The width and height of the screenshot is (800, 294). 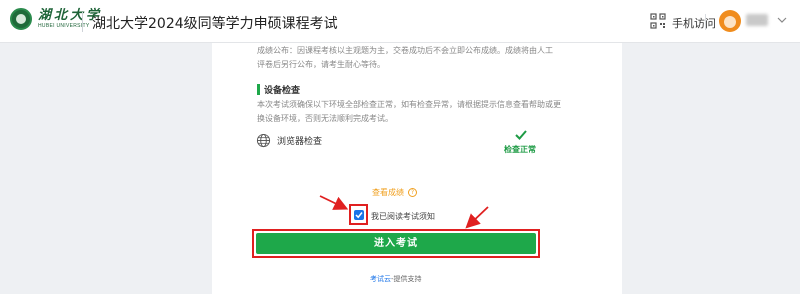 I want to click on checkbox-check-icon, so click(x=359, y=215).